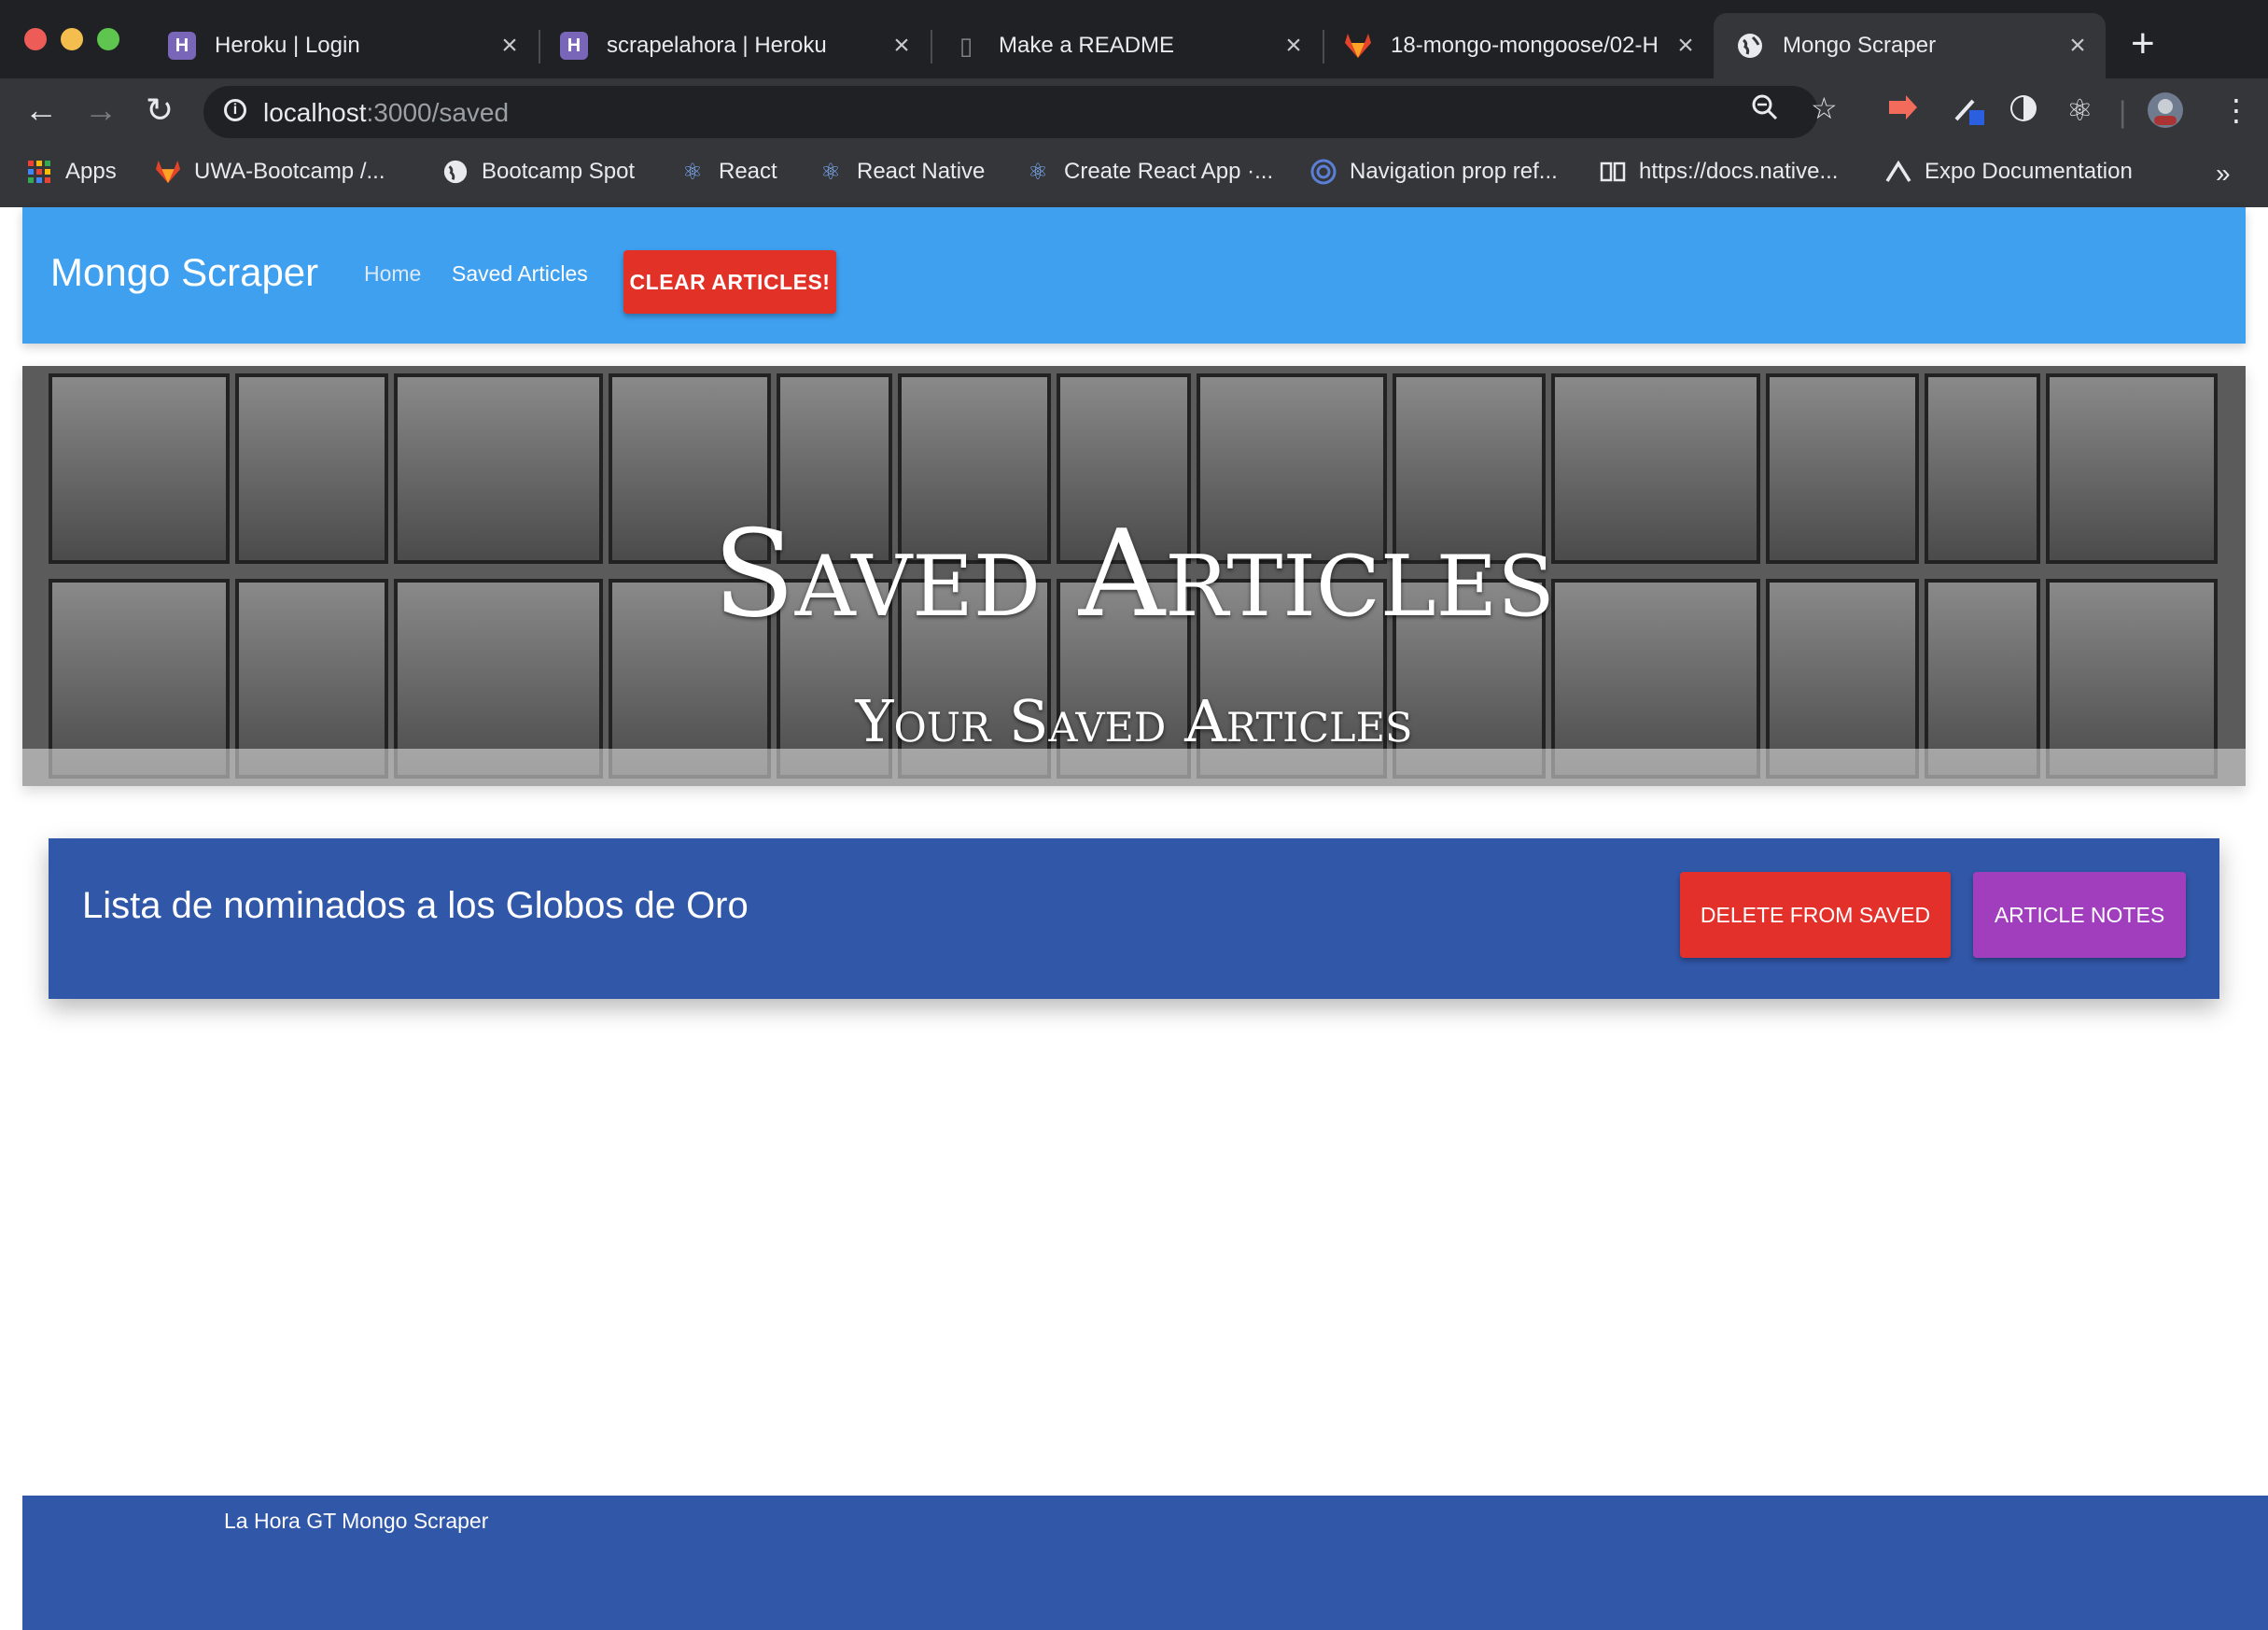 This screenshot has height=1630, width=2268. What do you see at coordinates (1020, 112) in the screenshot?
I see `address-bar: i localhost:3000/saved ☆` at bounding box center [1020, 112].